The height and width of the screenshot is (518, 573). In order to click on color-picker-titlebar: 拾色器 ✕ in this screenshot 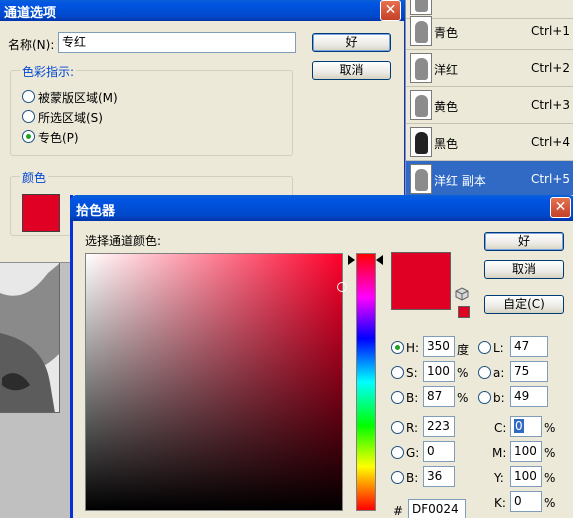, I will do `click(321, 208)`.